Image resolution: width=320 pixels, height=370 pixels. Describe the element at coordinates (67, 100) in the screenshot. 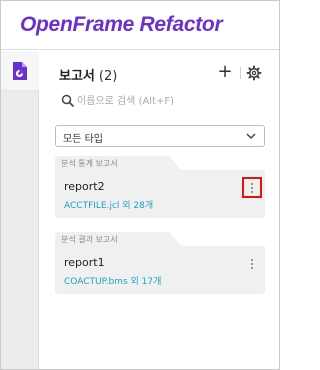

I see `search-icon` at that location.